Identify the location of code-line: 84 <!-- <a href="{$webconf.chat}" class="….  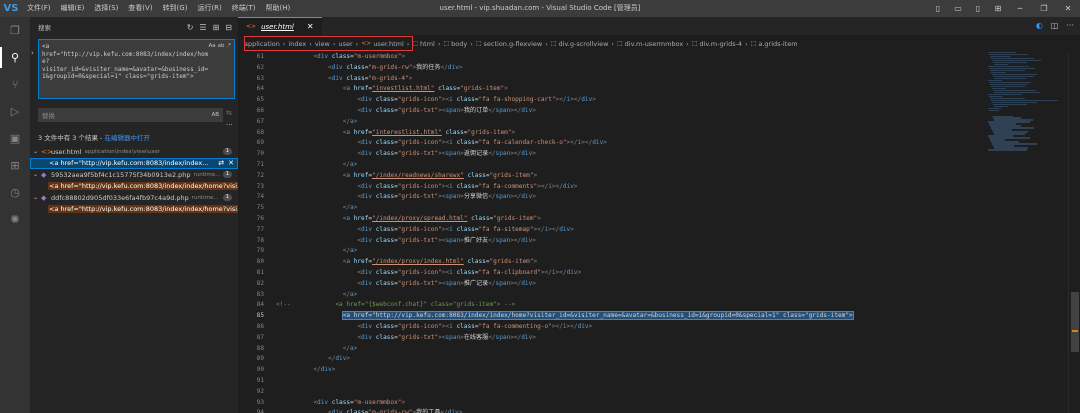
(659, 305).